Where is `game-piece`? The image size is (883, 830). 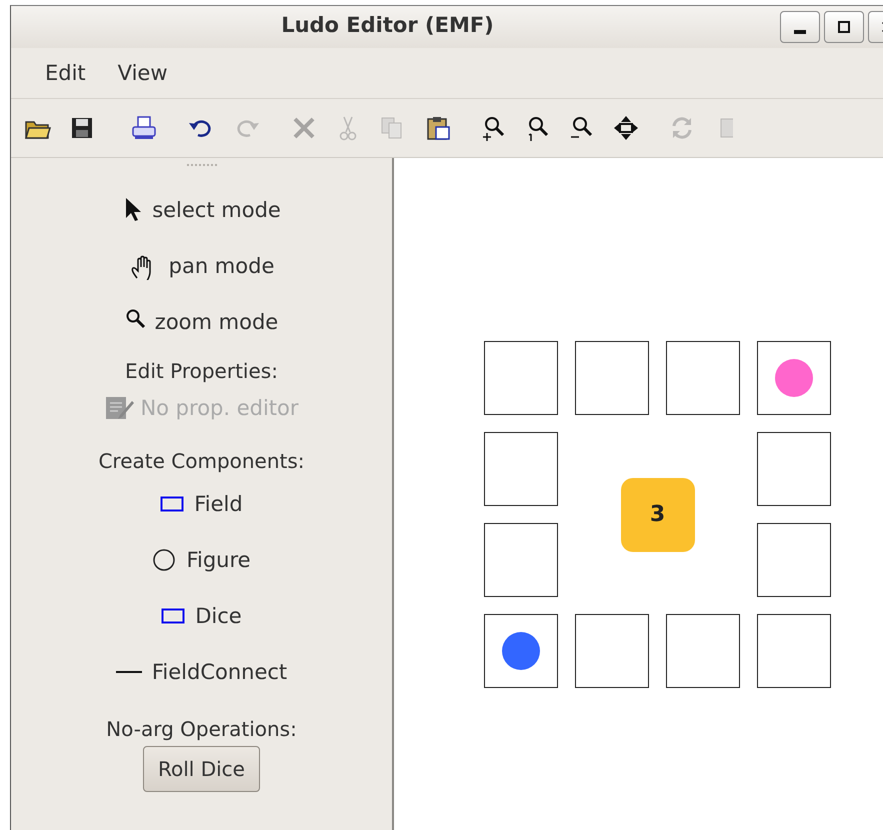
game-piece is located at coordinates (521, 651).